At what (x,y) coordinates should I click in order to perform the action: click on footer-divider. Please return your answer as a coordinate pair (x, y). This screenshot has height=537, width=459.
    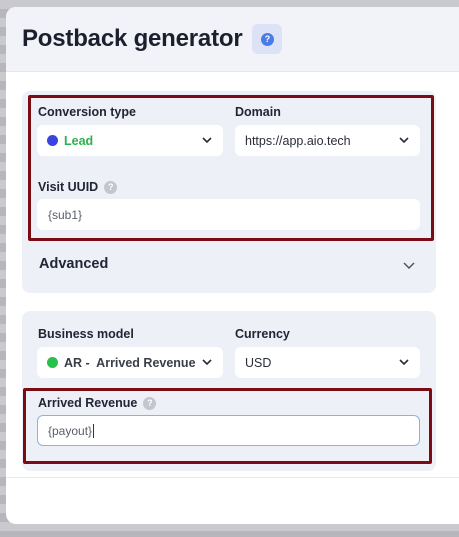
    Looking at the image, I should click on (232, 477).